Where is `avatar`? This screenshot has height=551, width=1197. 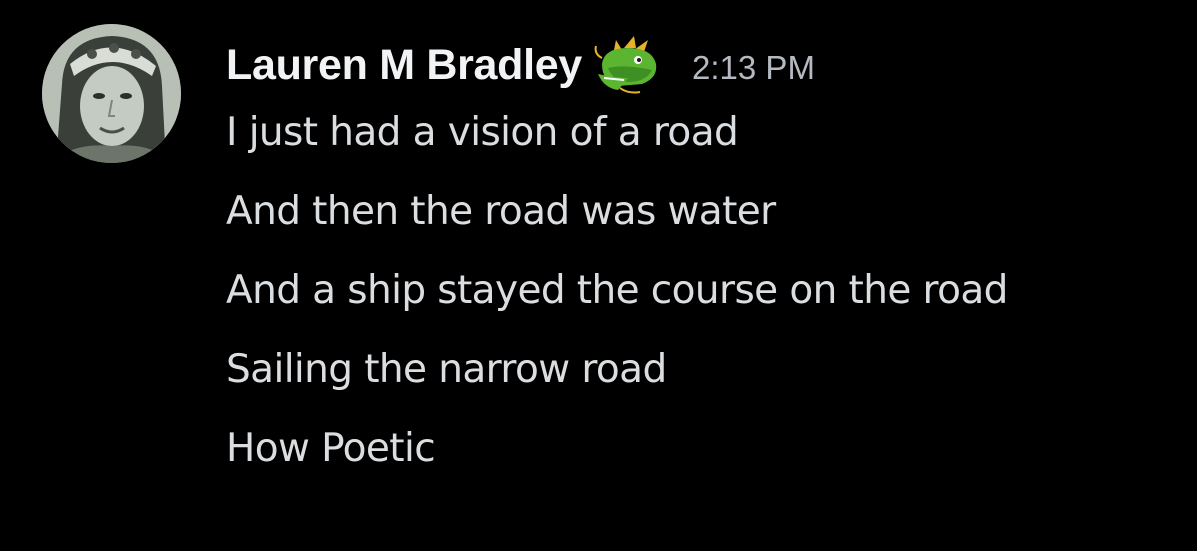 avatar is located at coordinates (111, 93).